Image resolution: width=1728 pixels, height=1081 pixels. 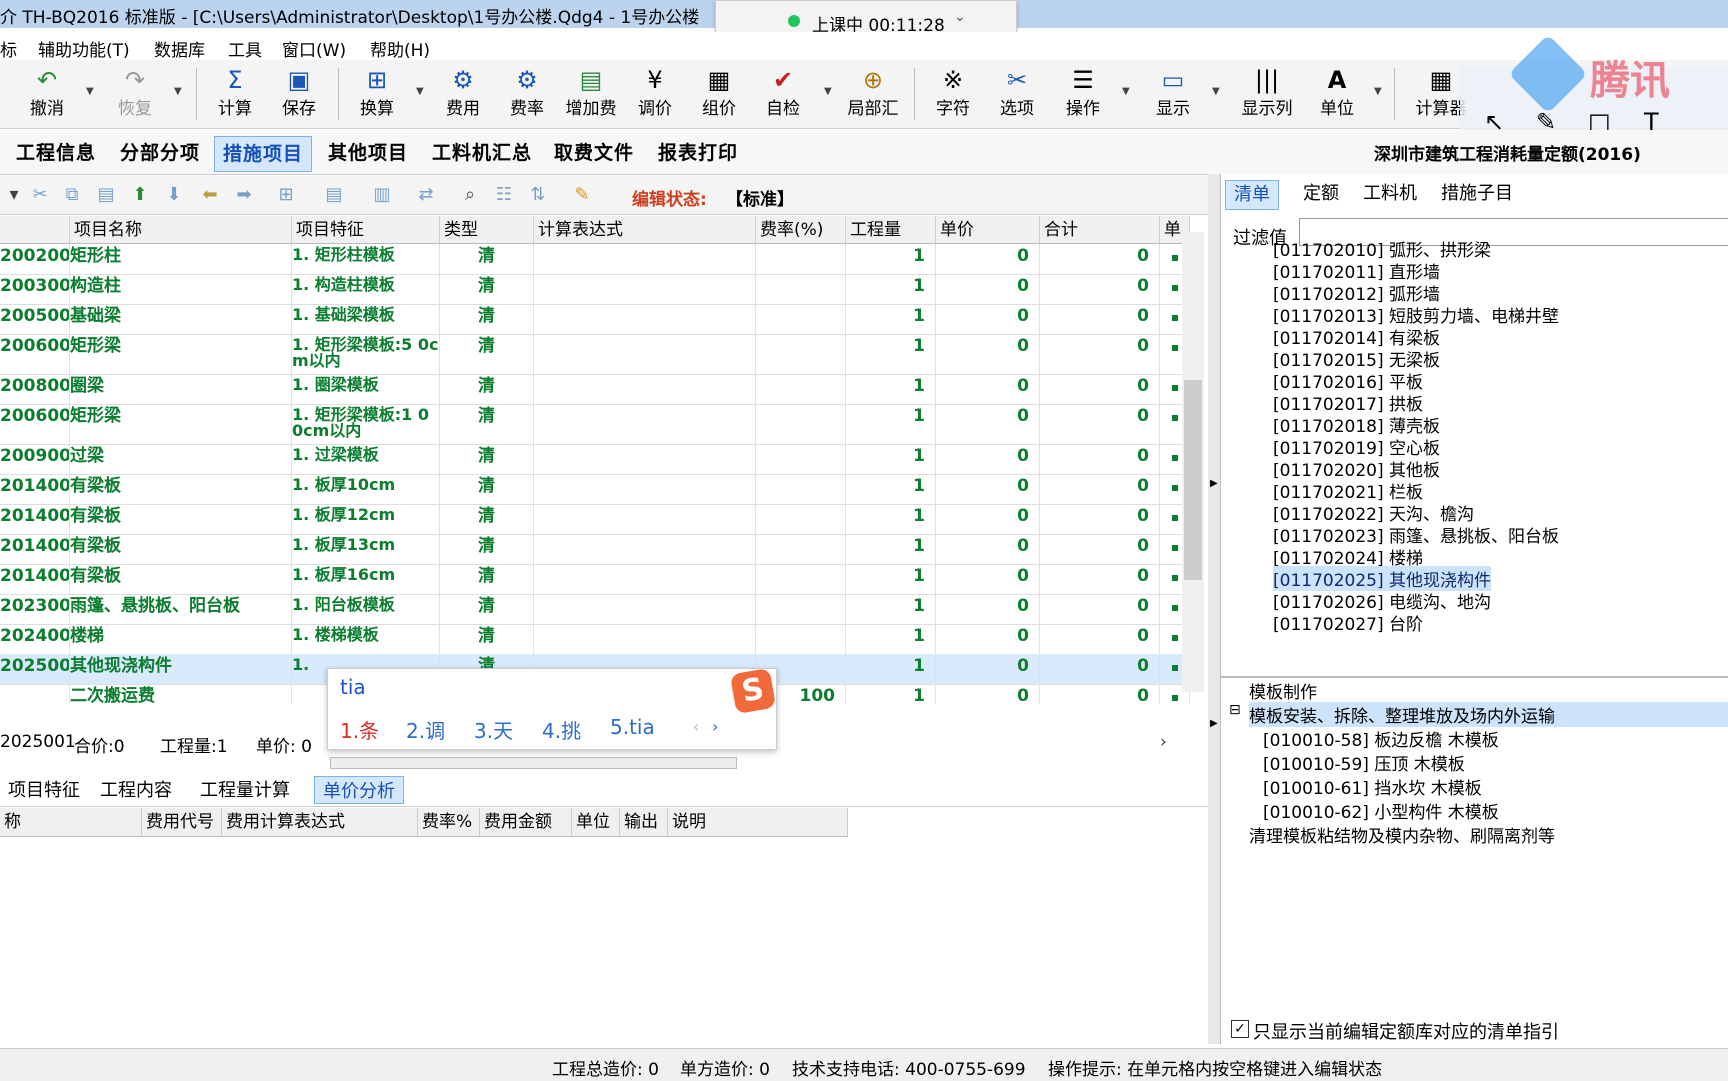 I want to click on table-row: 2014003有梁板1. 板厚13cm清100, so click(x=595, y=549).